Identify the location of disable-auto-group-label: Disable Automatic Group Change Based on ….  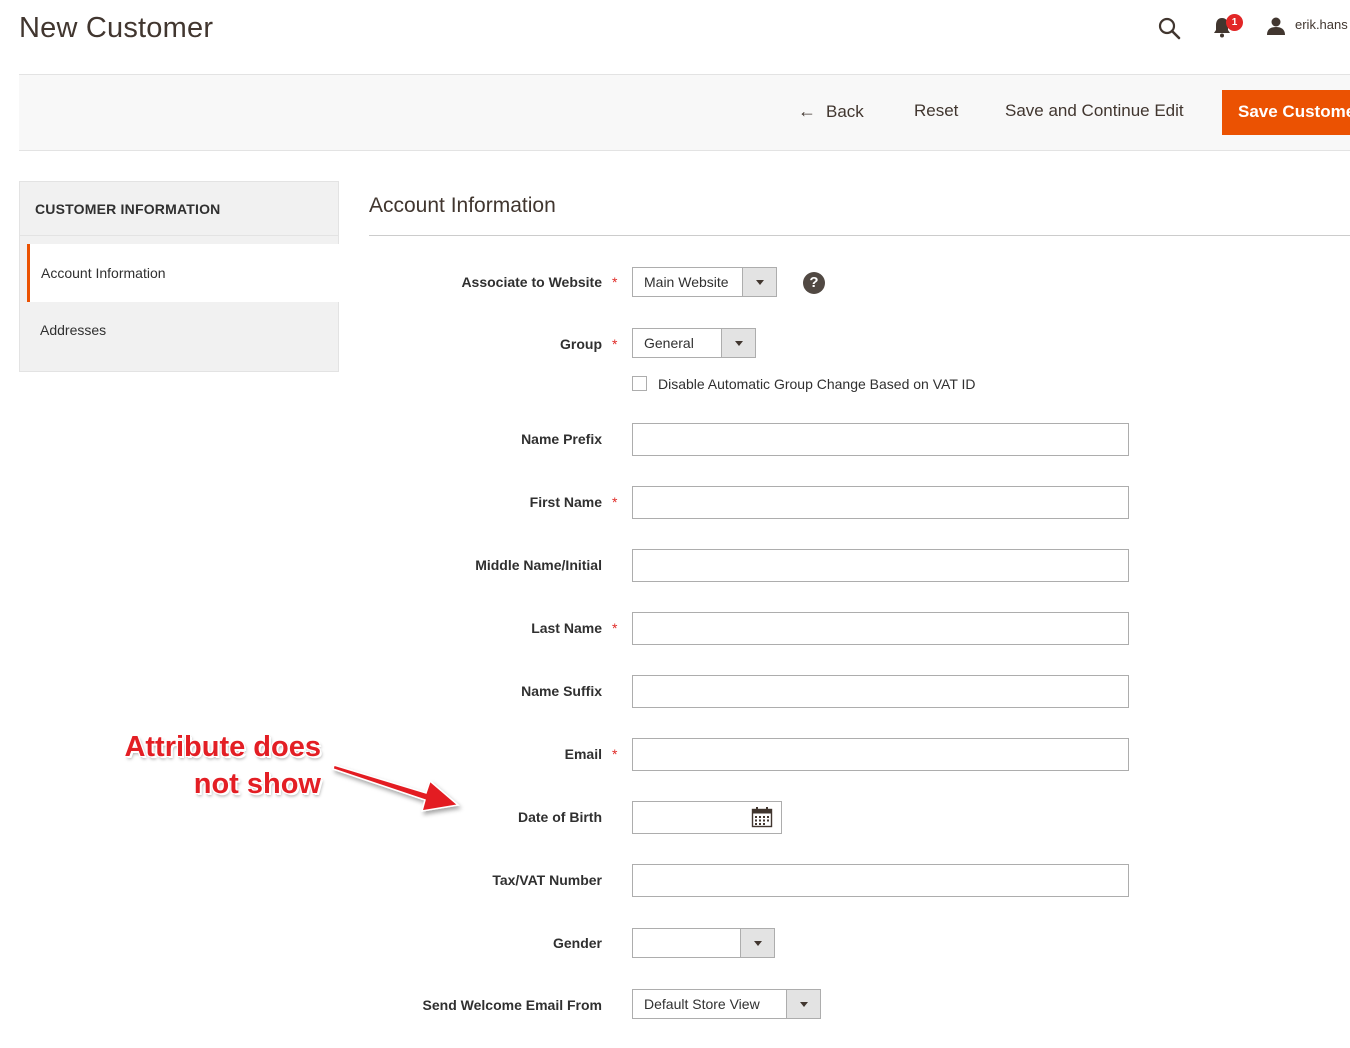
(817, 384).